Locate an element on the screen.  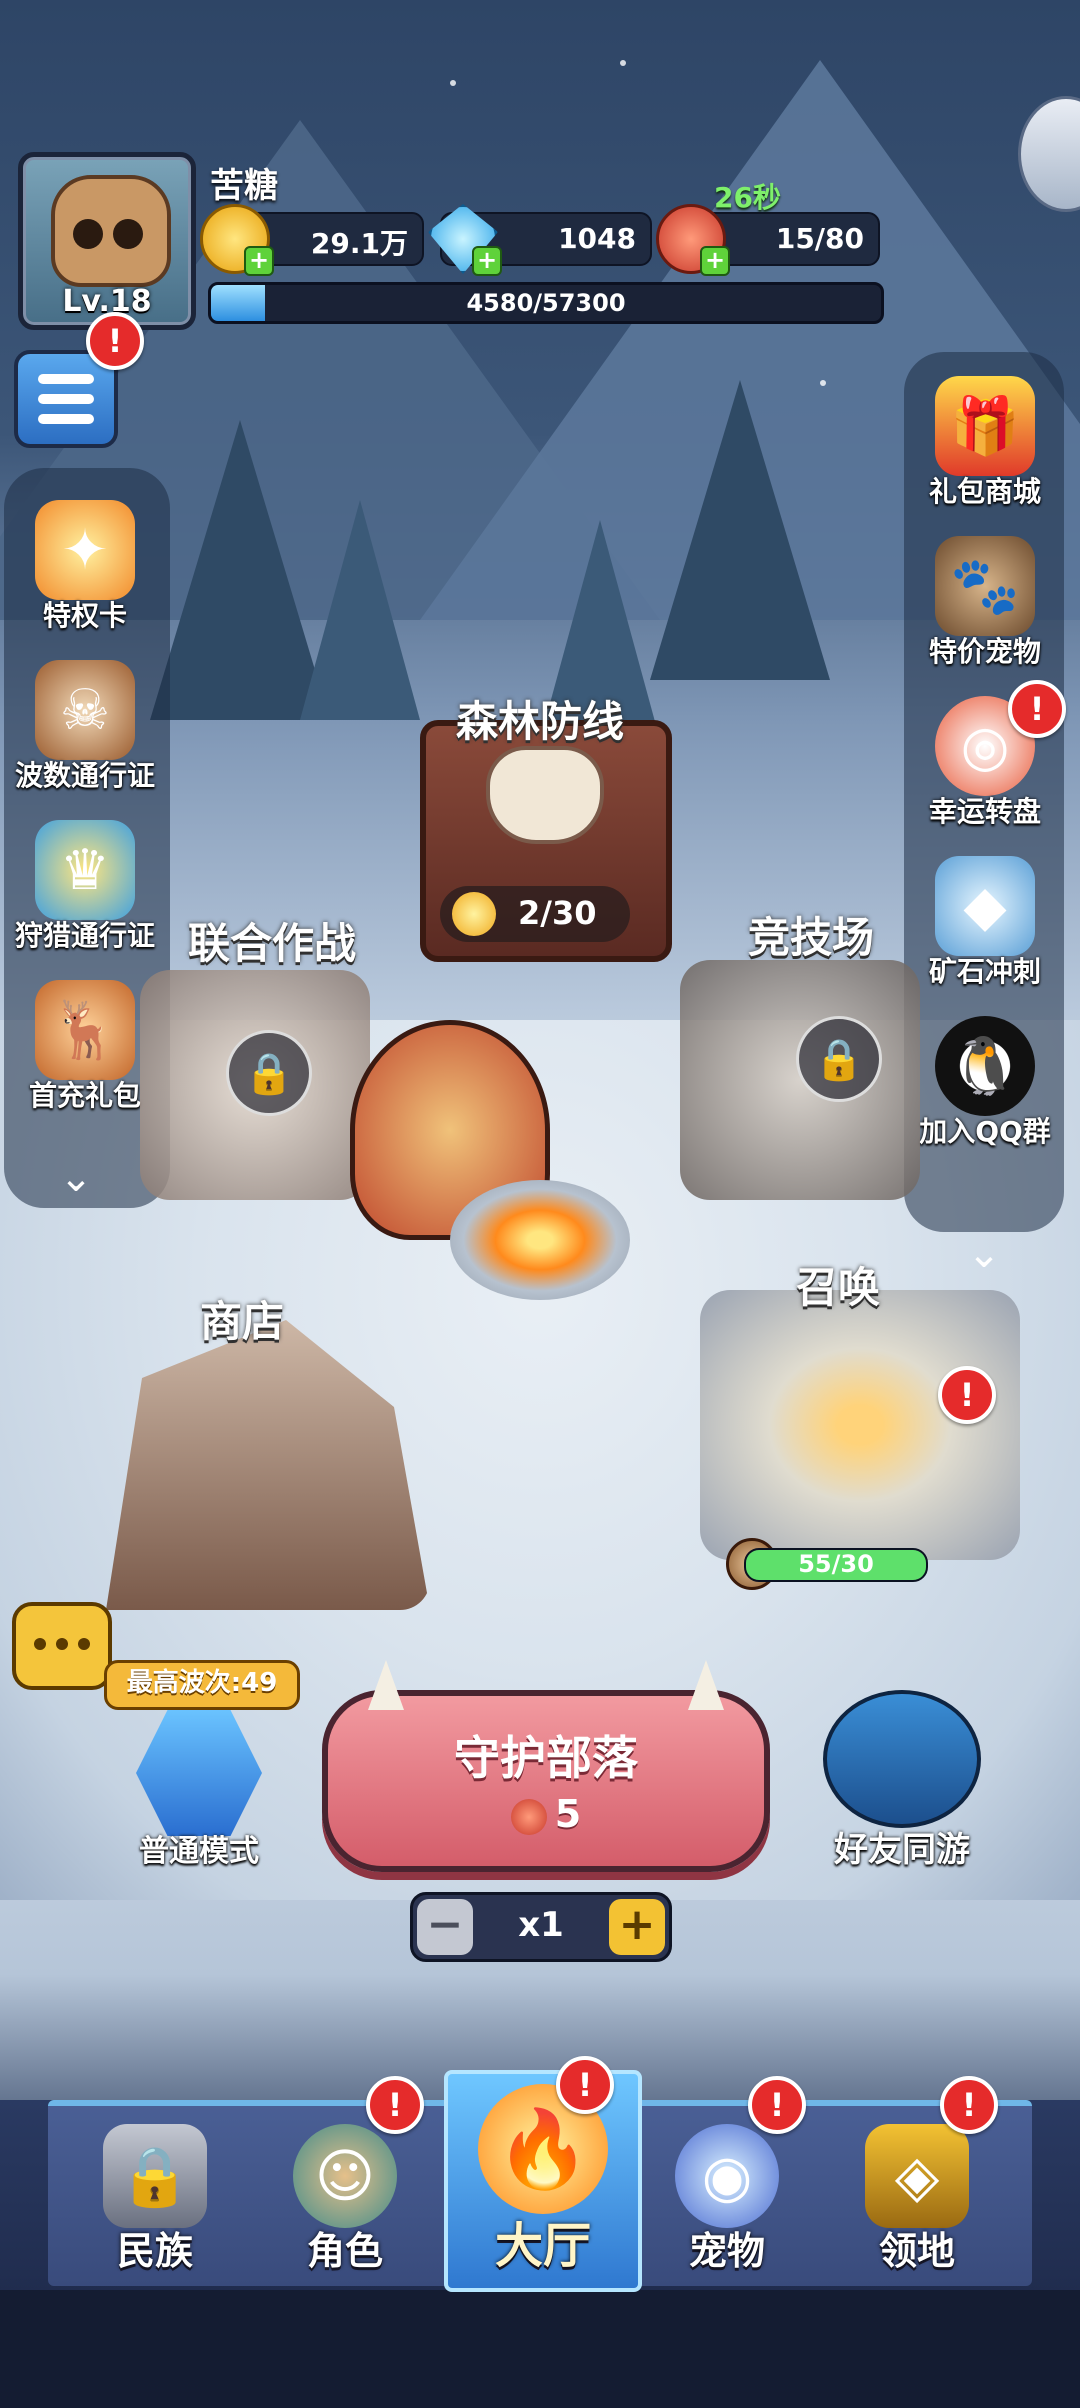
battle-cost: 5 is located at coordinates (546, 1814).